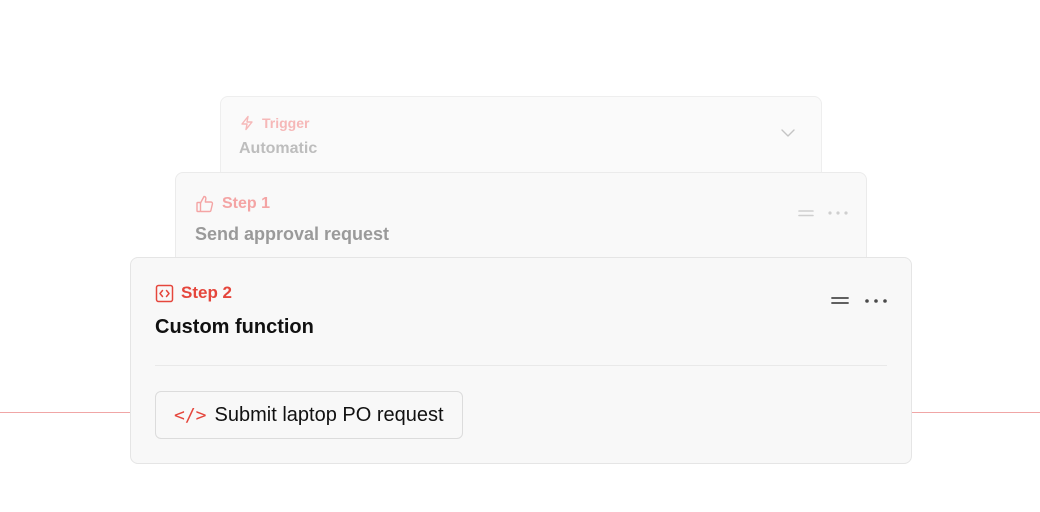 The height and width of the screenshot is (512, 1040). Describe the element at coordinates (788, 133) in the screenshot. I see `chevron-down-icon` at that location.